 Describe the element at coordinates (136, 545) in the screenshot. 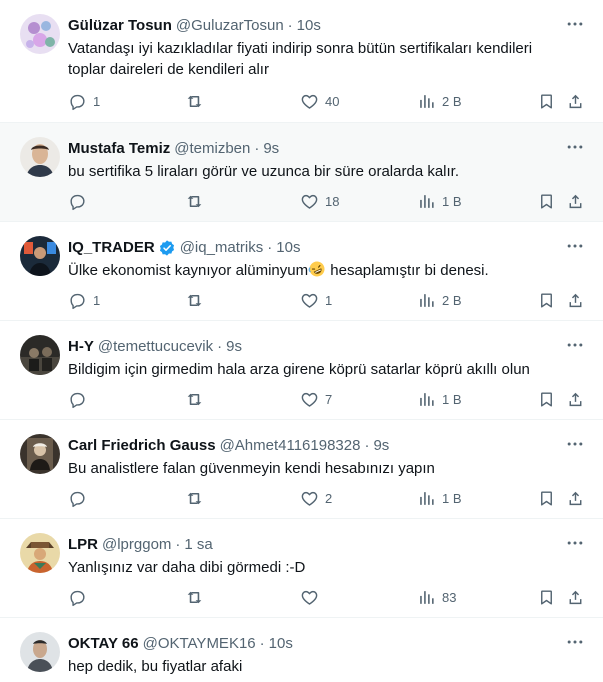

I see `author-handle: @lprggom` at that location.